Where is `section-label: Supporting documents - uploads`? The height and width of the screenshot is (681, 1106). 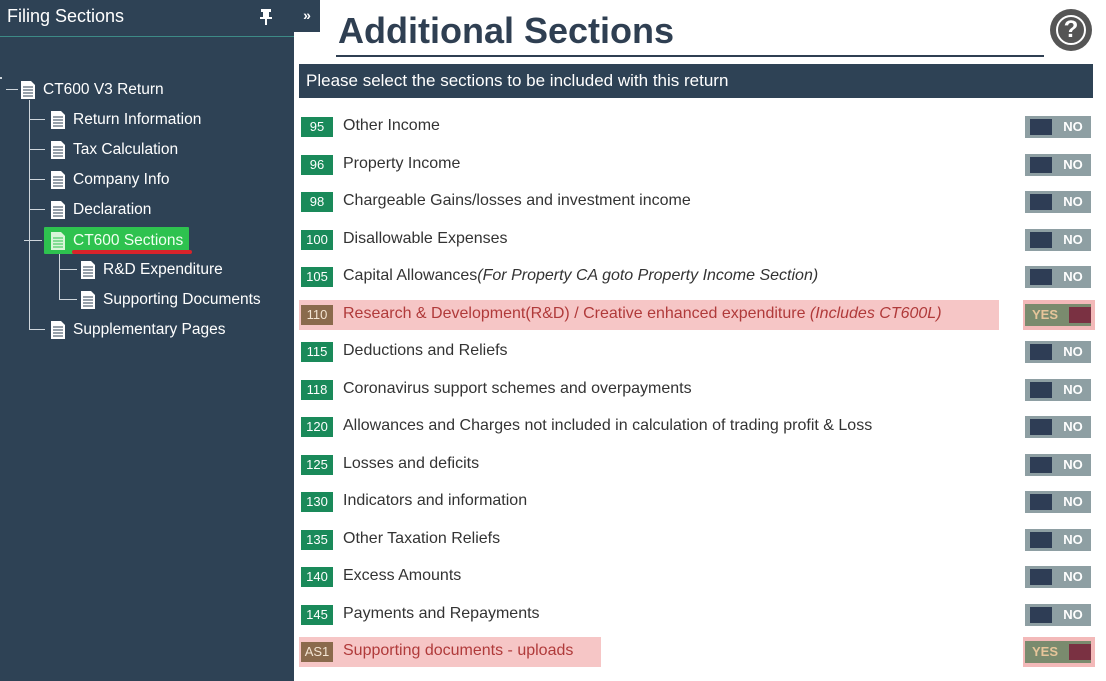 section-label: Supporting documents - uploads is located at coordinates (458, 651).